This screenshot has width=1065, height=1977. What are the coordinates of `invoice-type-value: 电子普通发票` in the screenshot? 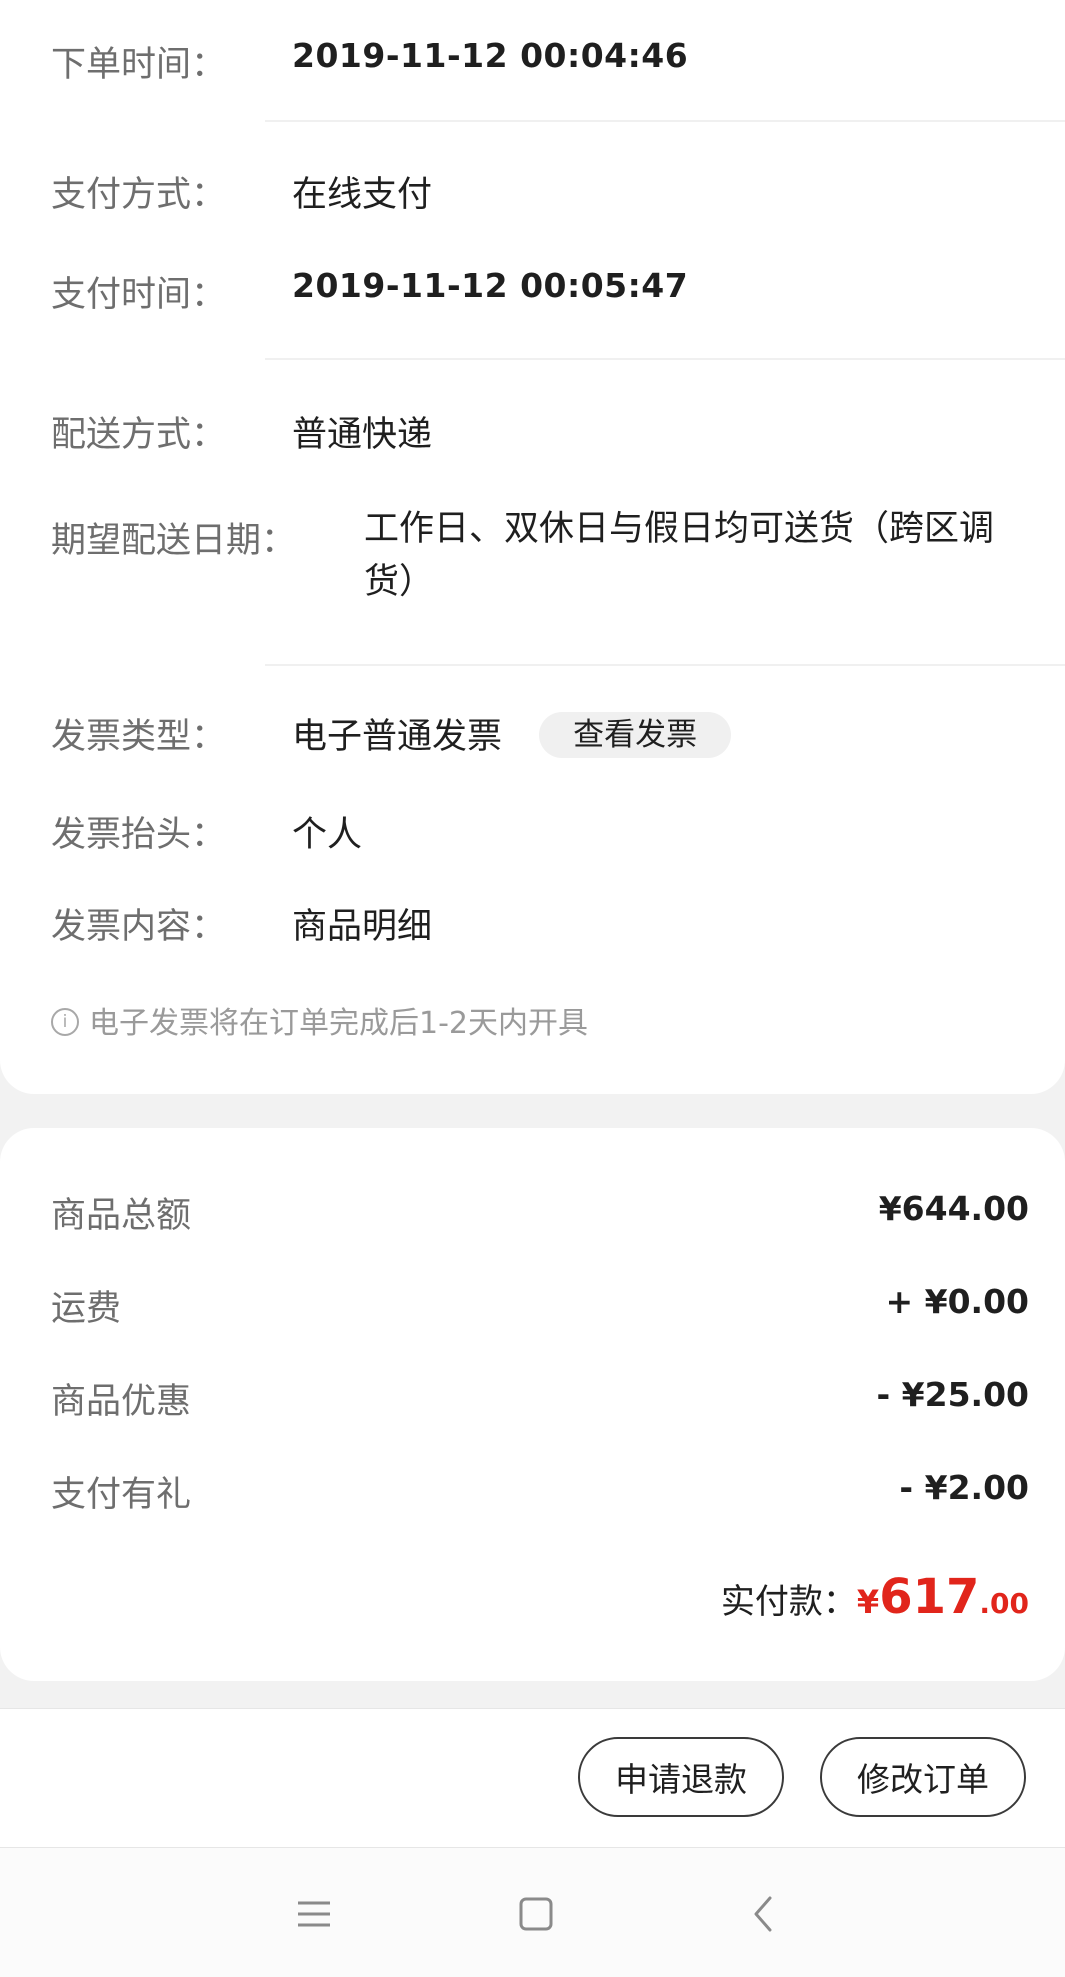 It's located at (397, 737).